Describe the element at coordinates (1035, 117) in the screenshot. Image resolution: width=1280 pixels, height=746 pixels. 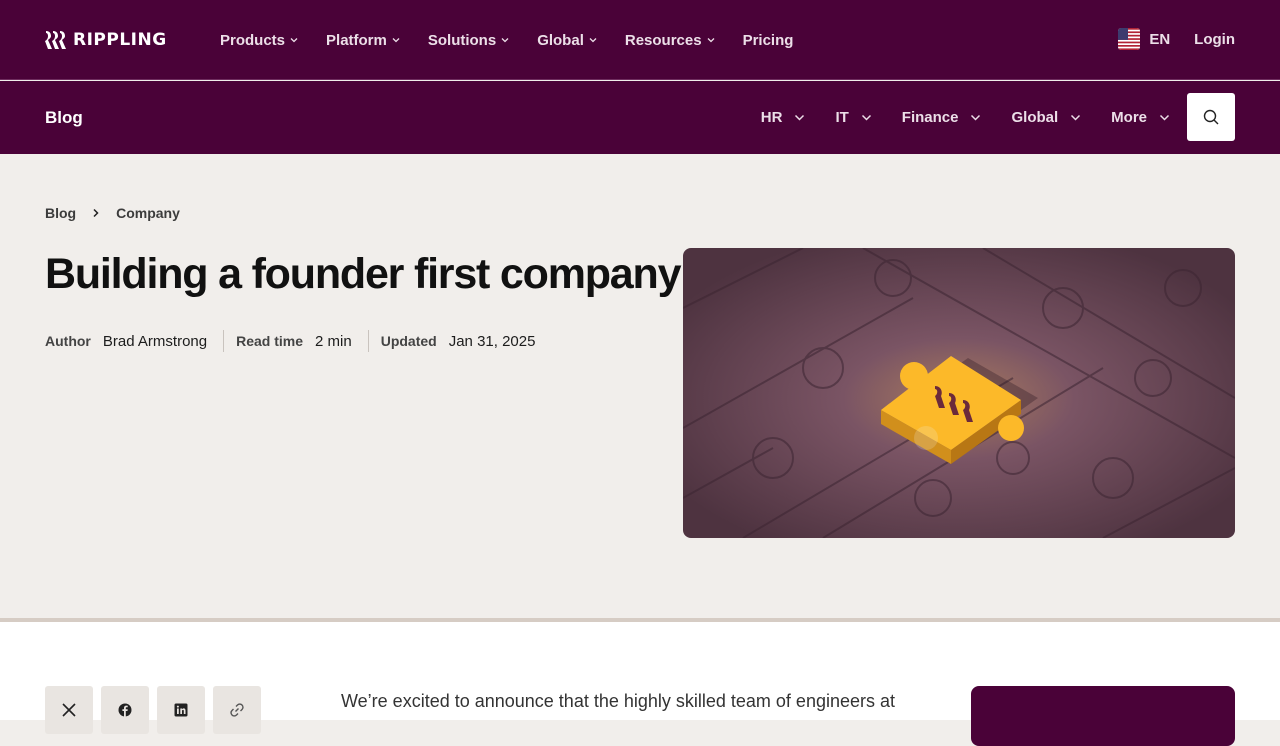
I see `subnav-global-label: Global` at that location.